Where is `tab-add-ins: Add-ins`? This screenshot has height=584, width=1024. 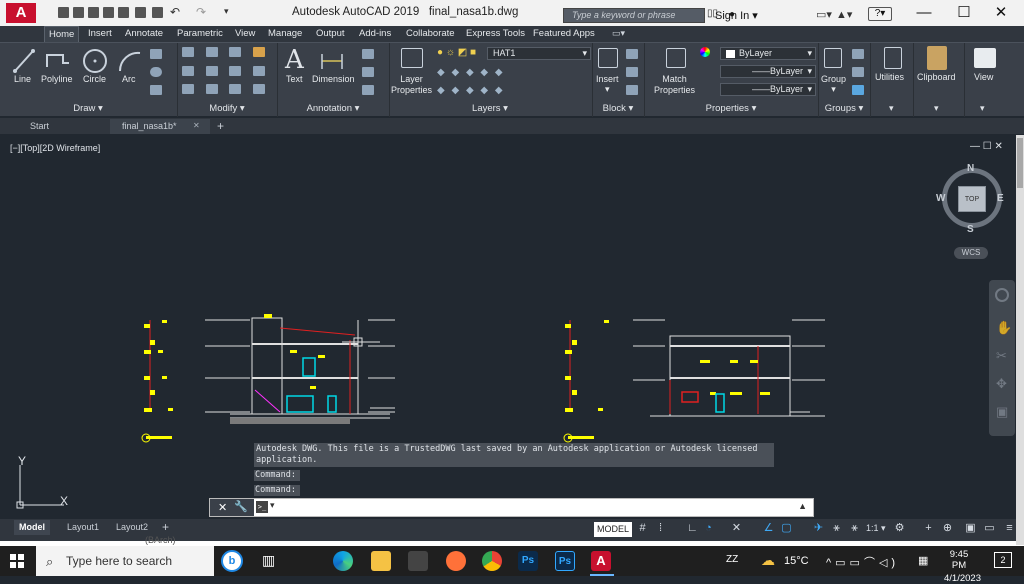
tab-add-ins: Add-ins is located at coordinates (375, 34).